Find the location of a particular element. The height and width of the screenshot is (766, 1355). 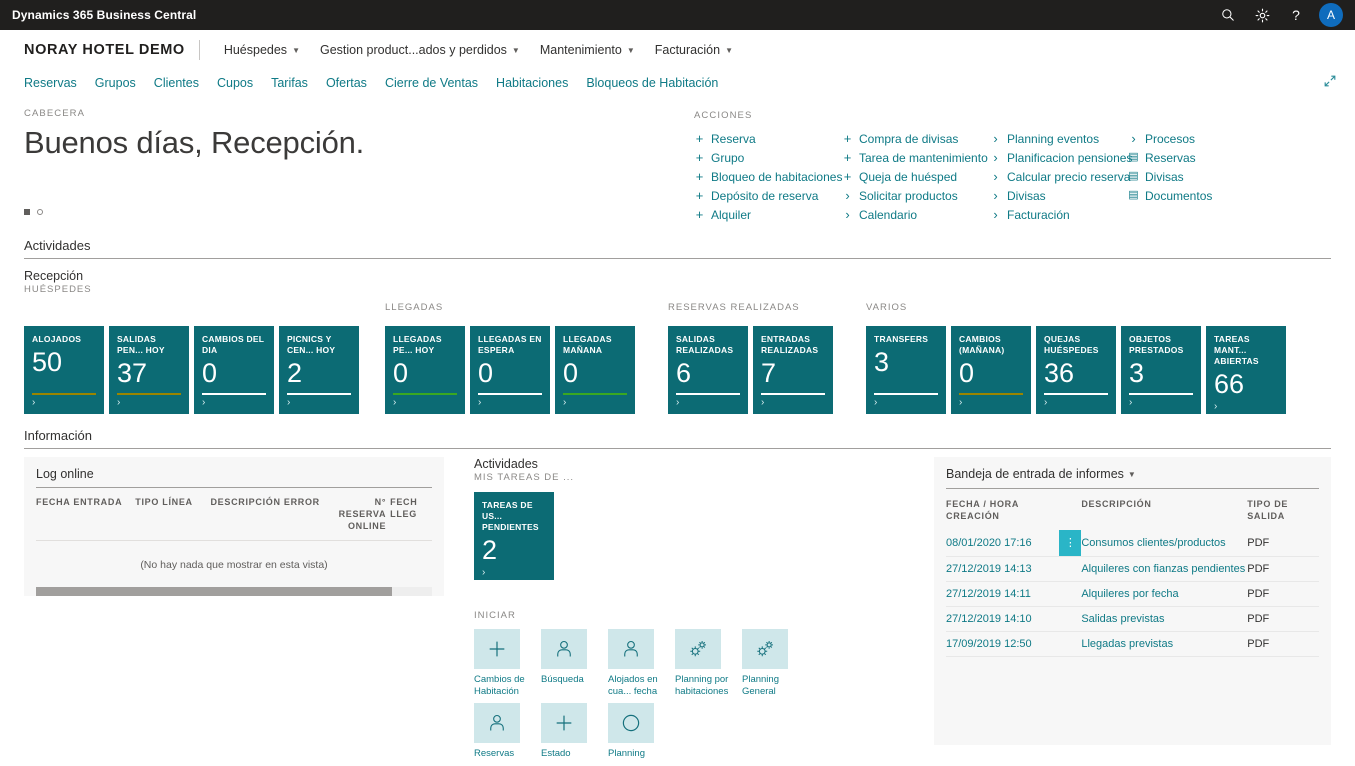

tile-alojados: ALOJADOS 50 › is located at coordinates (64, 370).